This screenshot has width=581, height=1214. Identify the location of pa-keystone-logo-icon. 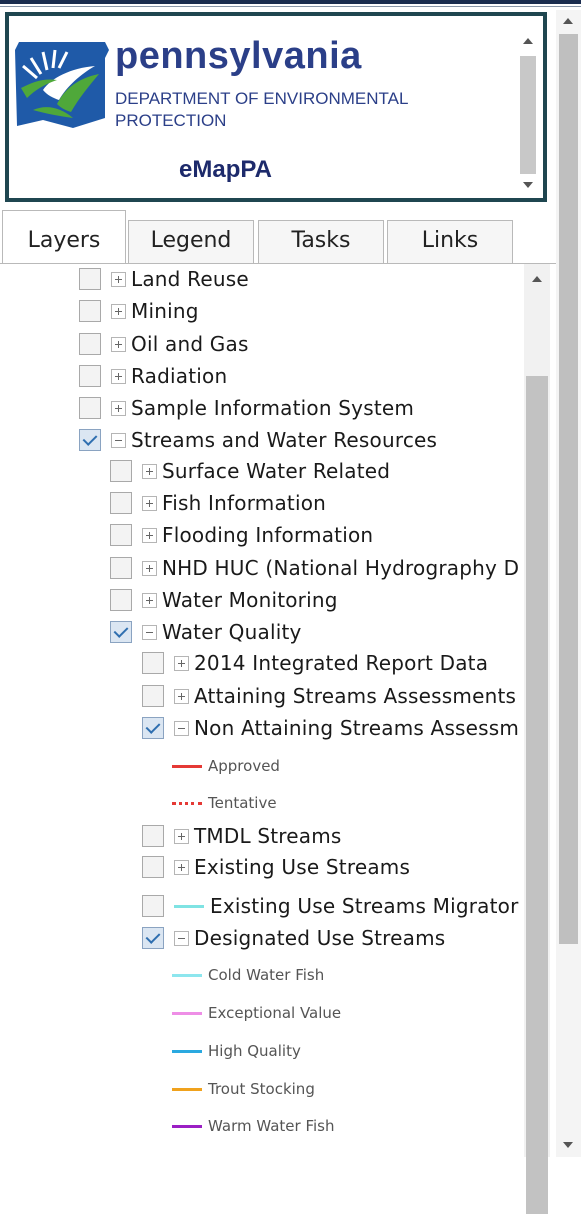
(62, 85).